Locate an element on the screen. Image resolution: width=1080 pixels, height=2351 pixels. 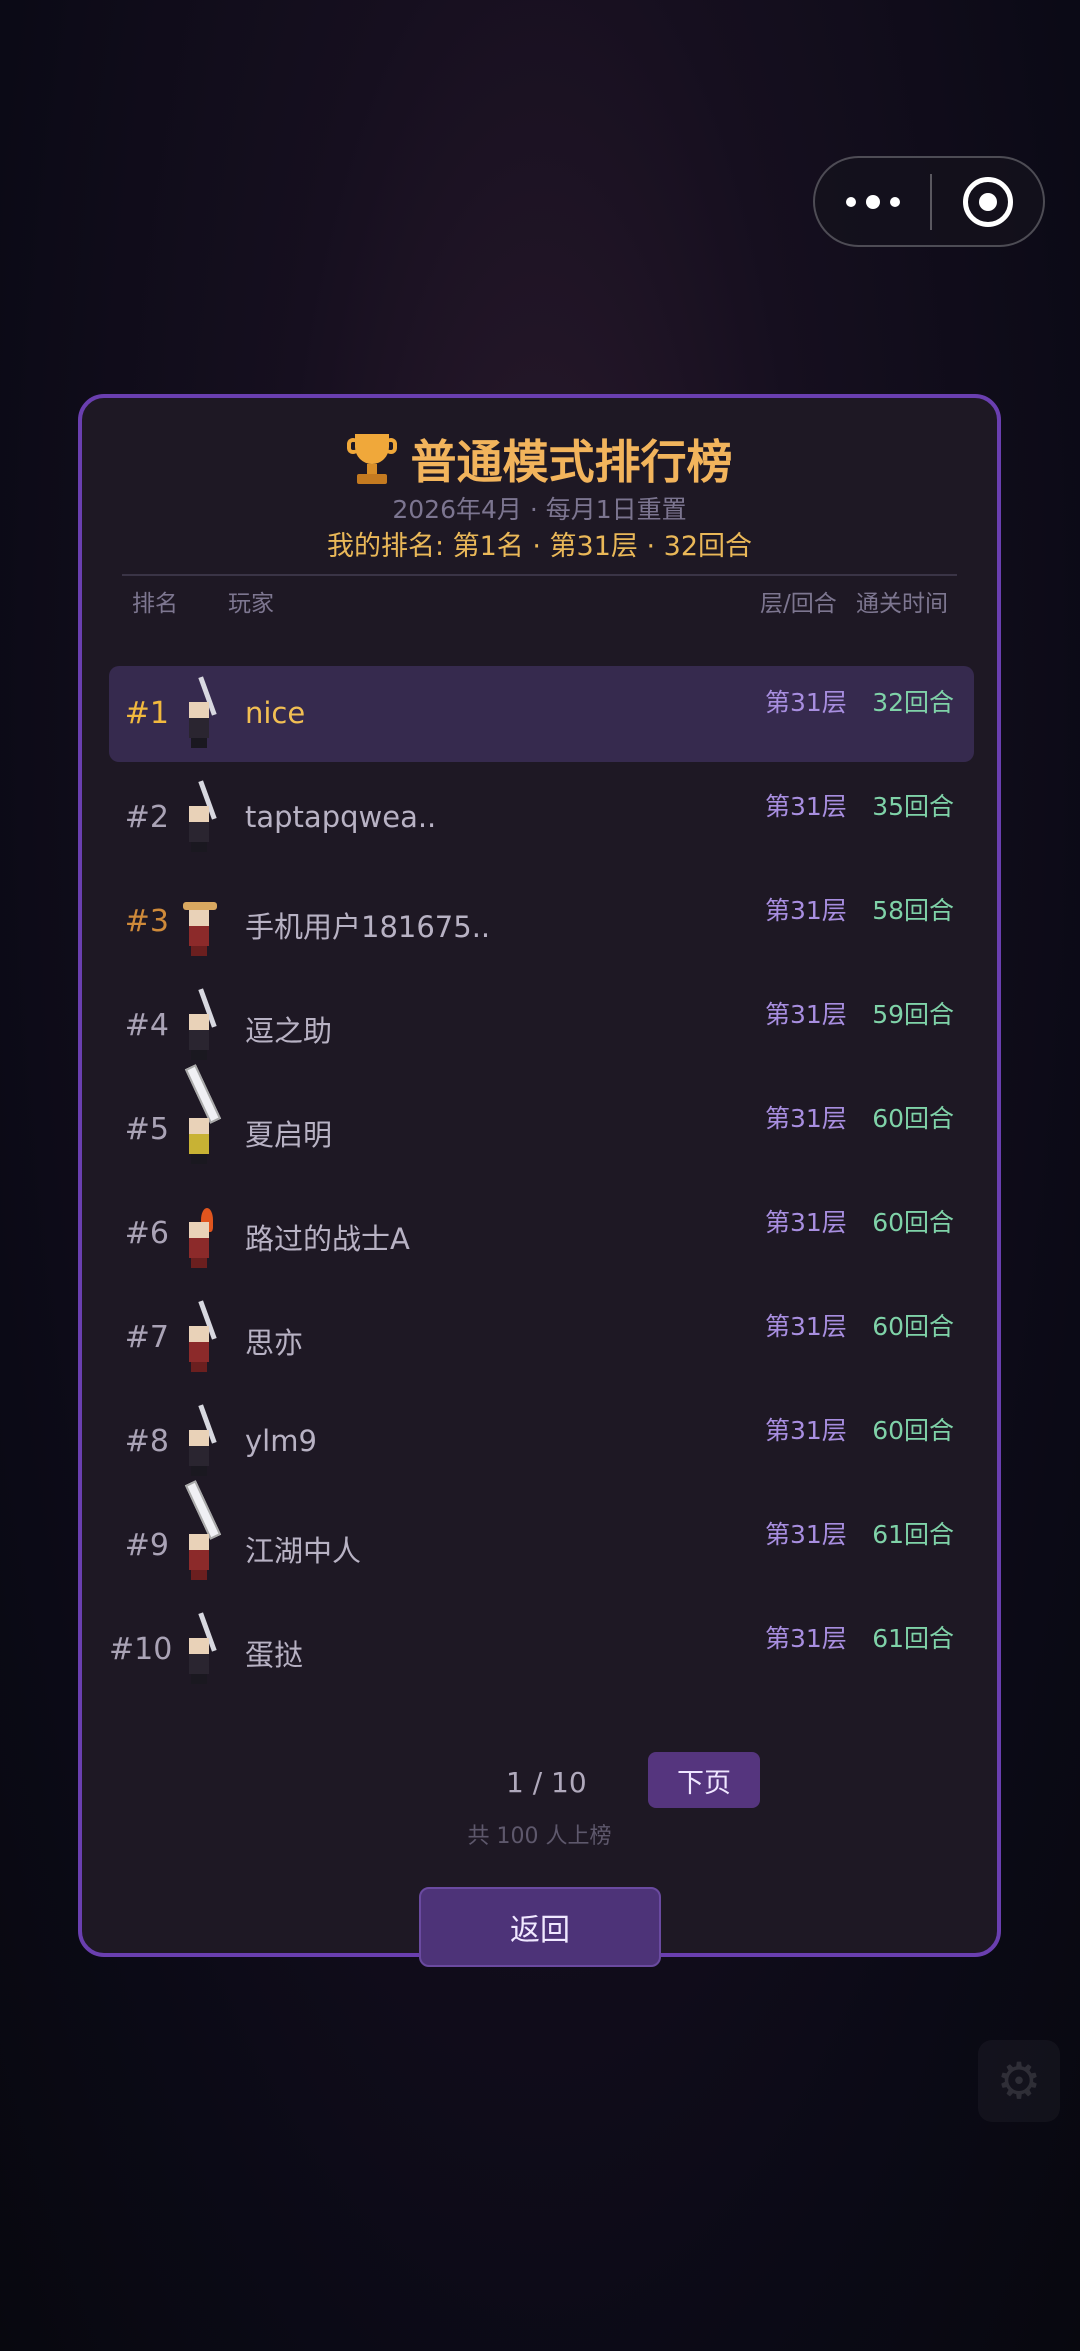
more-dots-icon is located at coordinates (872, 201).